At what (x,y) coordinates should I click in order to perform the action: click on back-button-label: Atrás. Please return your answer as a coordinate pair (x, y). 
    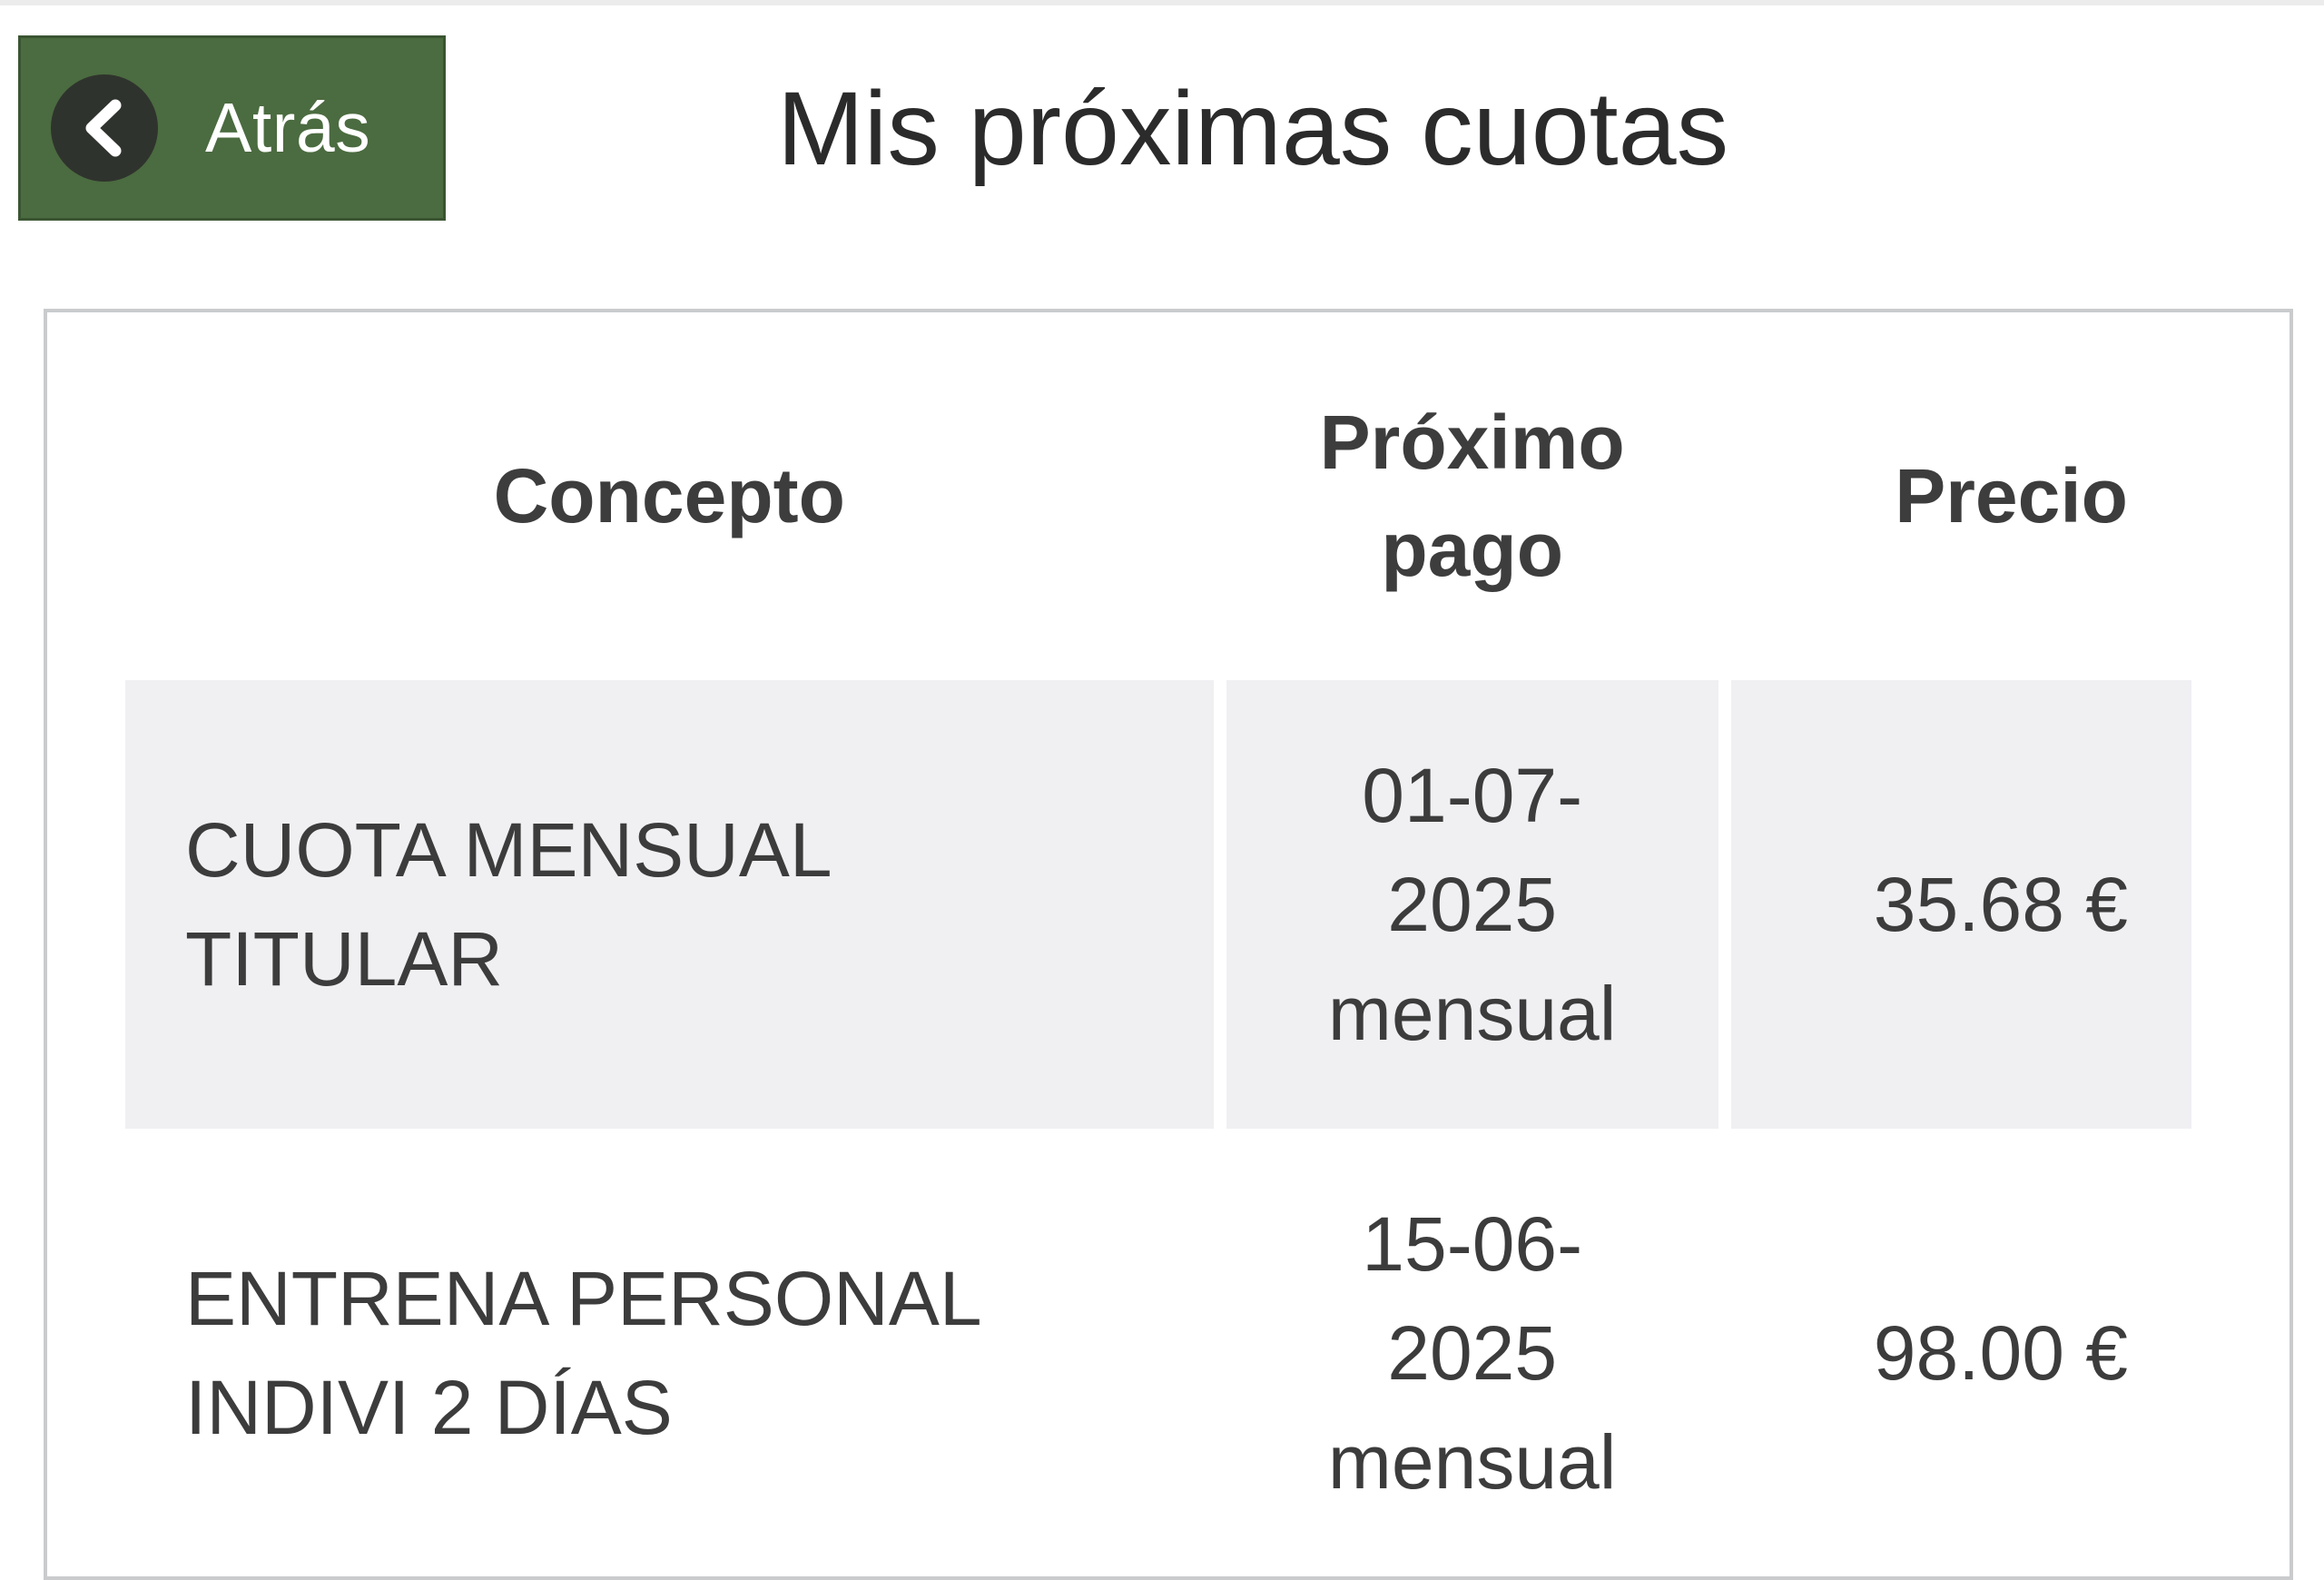
    Looking at the image, I should click on (288, 128).